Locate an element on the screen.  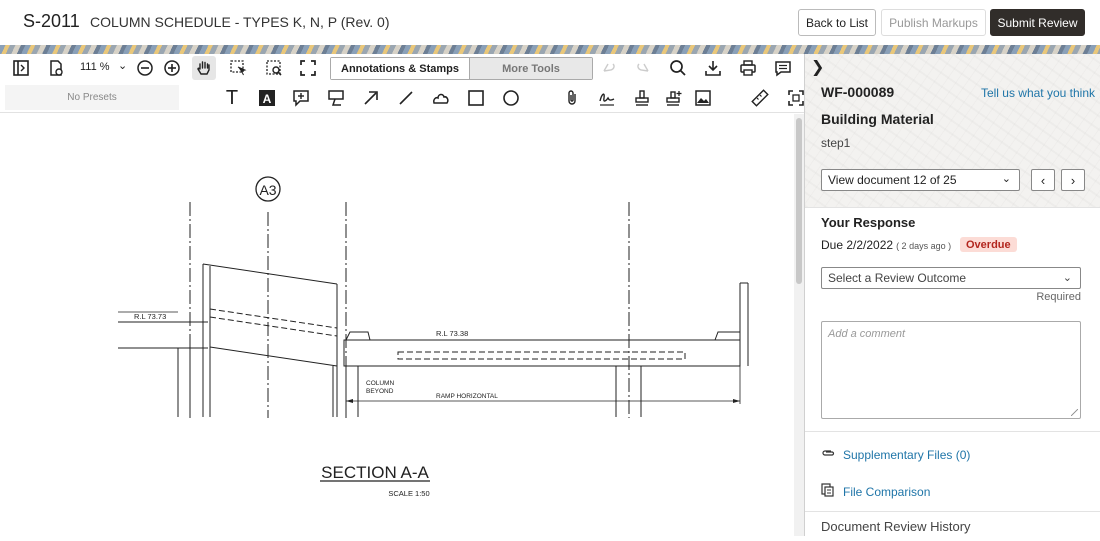
search-icon is located at coordinates (678, 68).